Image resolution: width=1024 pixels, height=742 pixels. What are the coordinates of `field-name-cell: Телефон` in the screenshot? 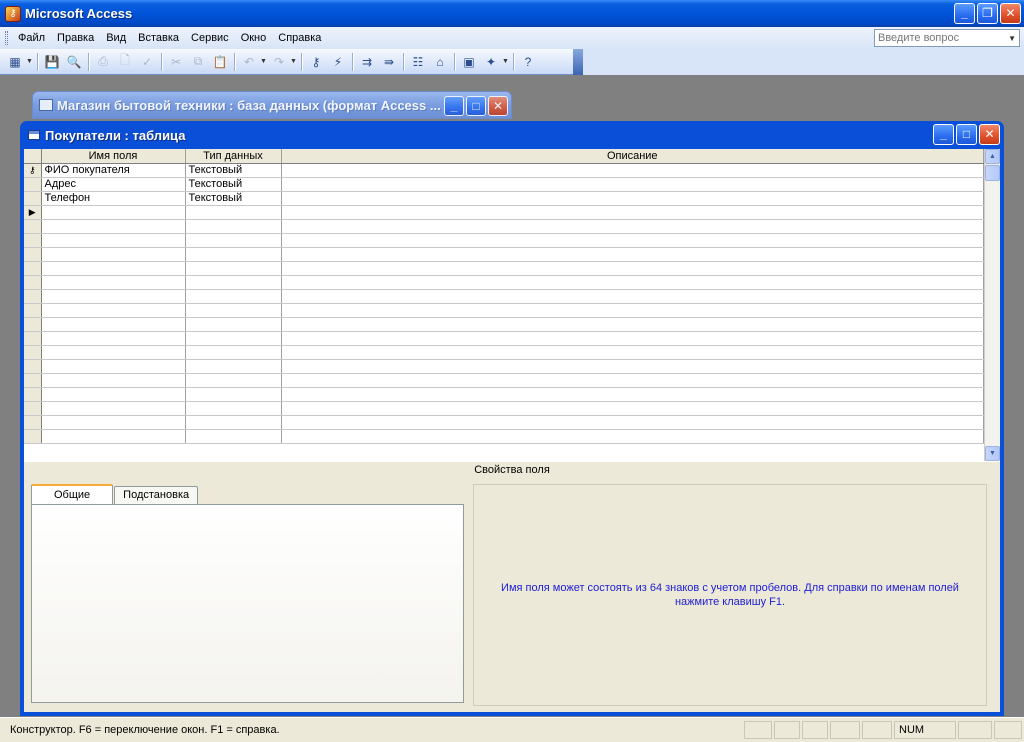 It's located at (113, 198).